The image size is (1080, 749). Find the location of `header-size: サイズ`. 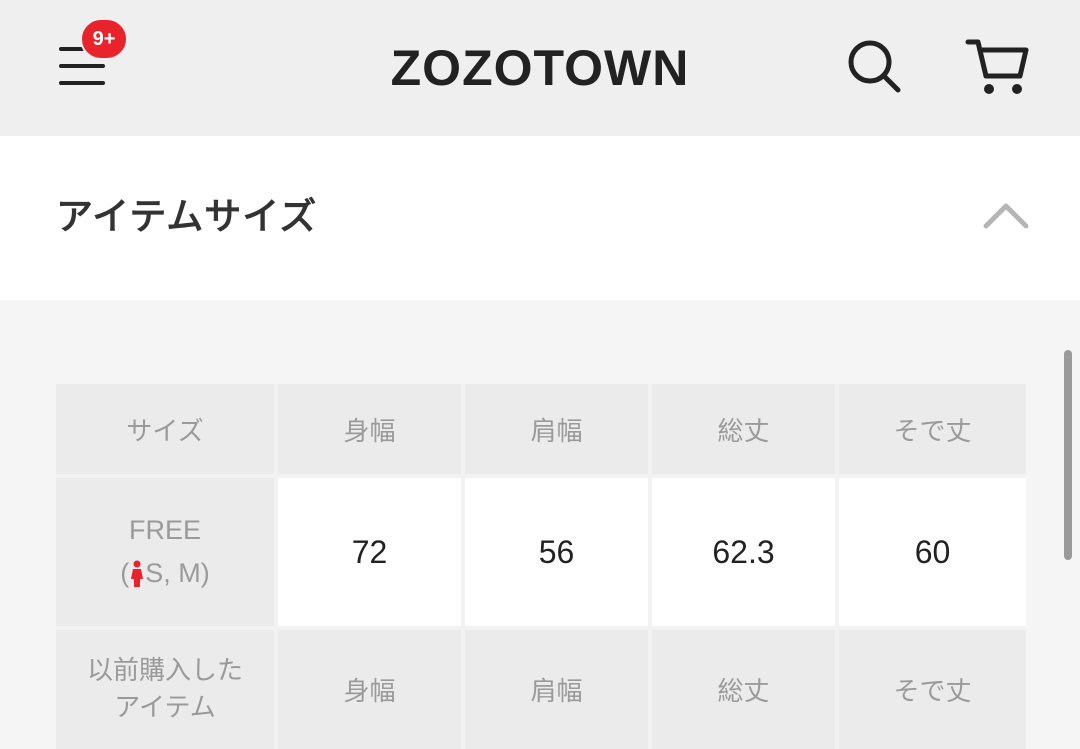

header-size: サイズ is located at coordinates (165, 429).